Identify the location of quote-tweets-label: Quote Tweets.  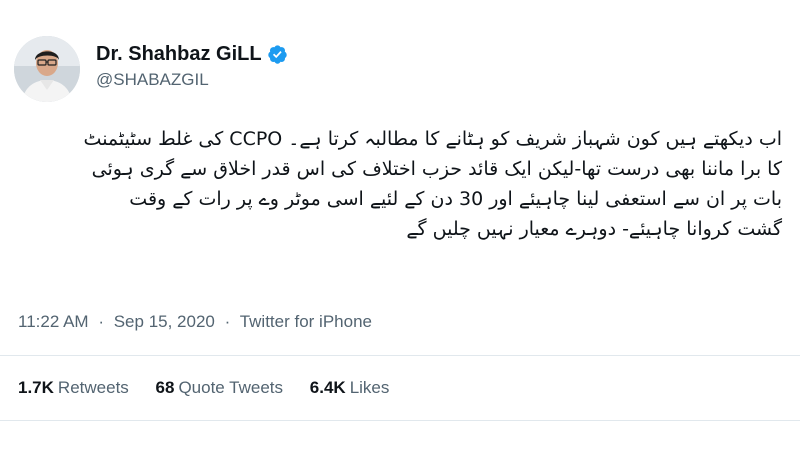
(231, 387).